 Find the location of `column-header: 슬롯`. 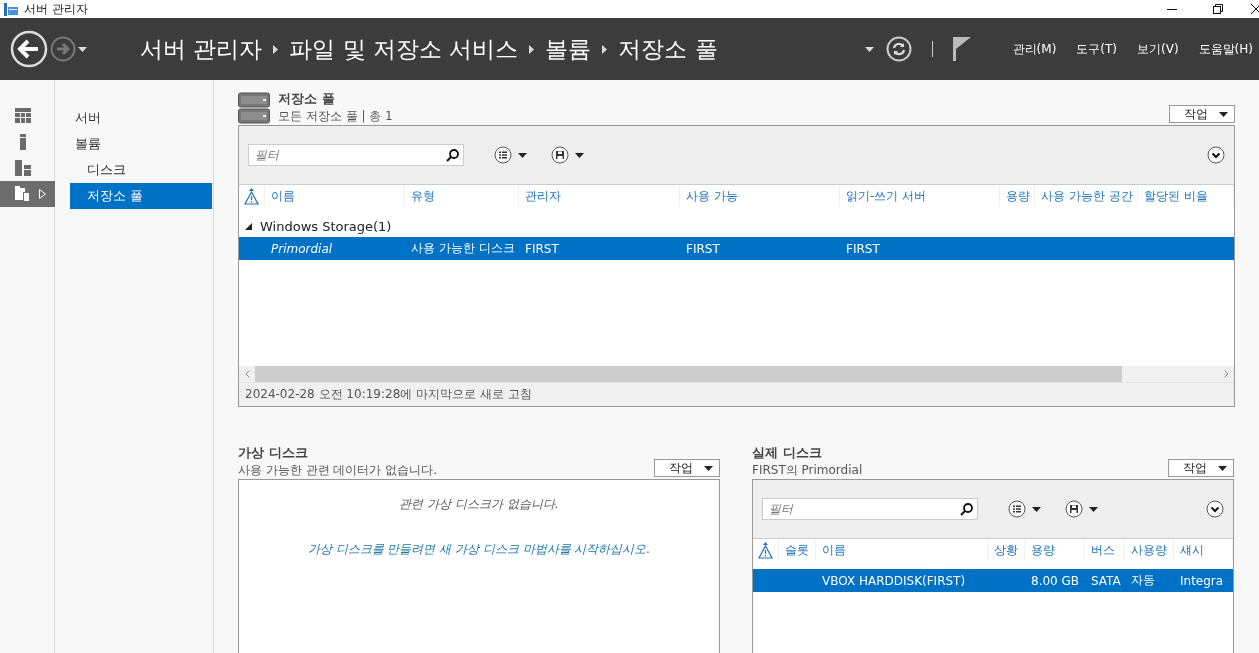

column-header: 슬롯 is located at coordinates (797, 550).